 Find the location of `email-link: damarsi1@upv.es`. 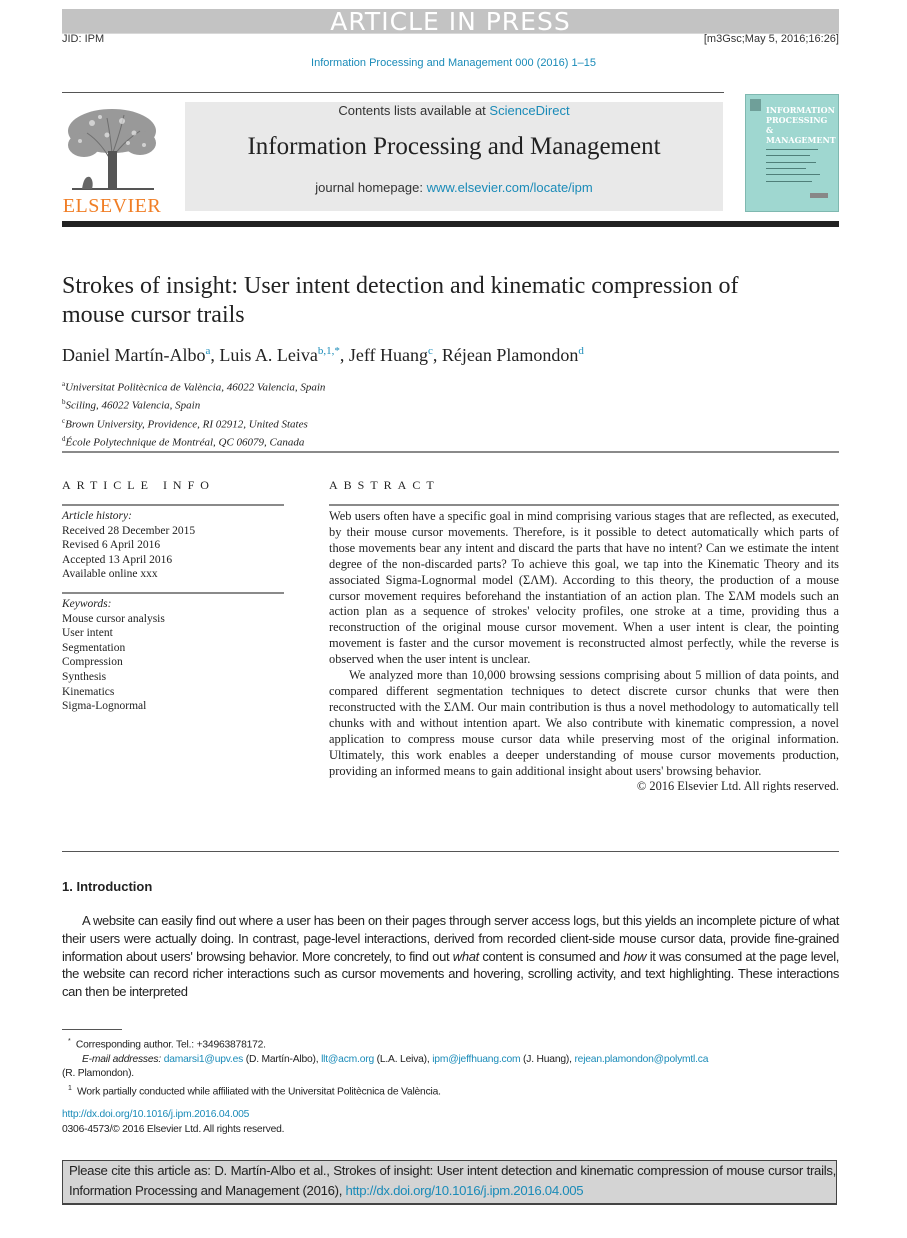

email-link: damarsi1@upv.es is located at coordinates (204, 1059).